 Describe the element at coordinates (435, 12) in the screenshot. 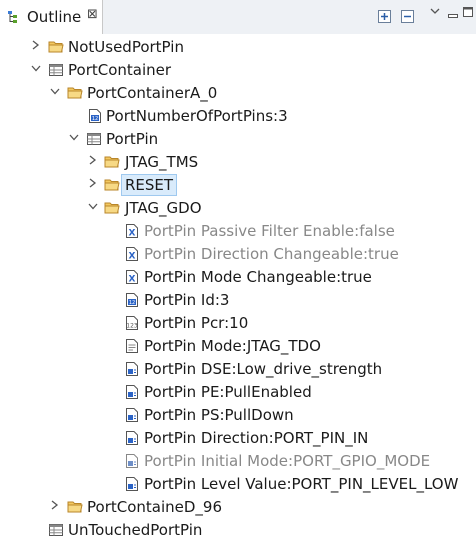

I see `view-menu-icon` at that location.